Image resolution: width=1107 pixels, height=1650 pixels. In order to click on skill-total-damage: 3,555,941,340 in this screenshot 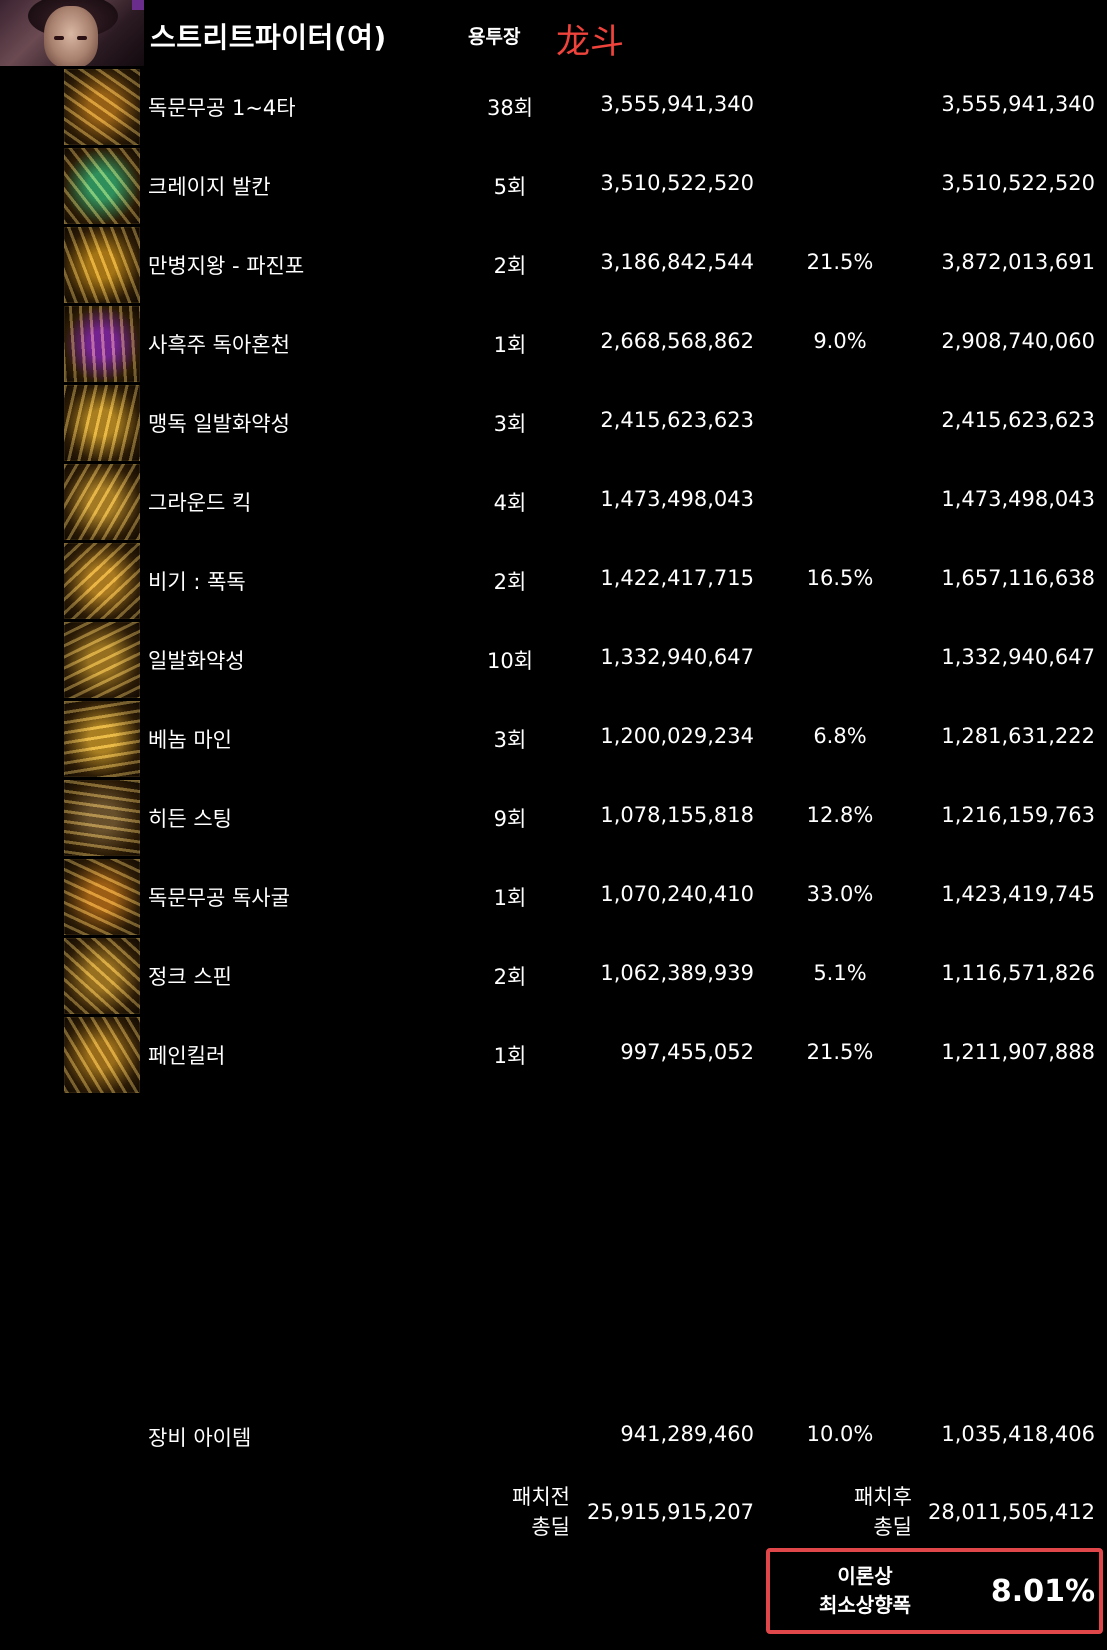, I will do `click(1018, 104)`.